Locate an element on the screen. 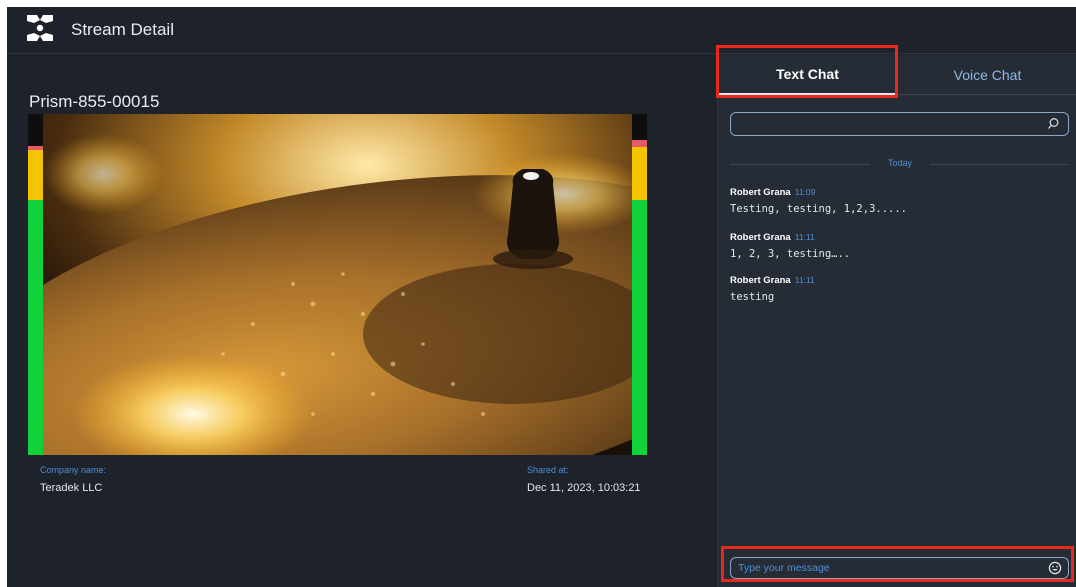  message-text: testing is located at coordinates (752, 297).